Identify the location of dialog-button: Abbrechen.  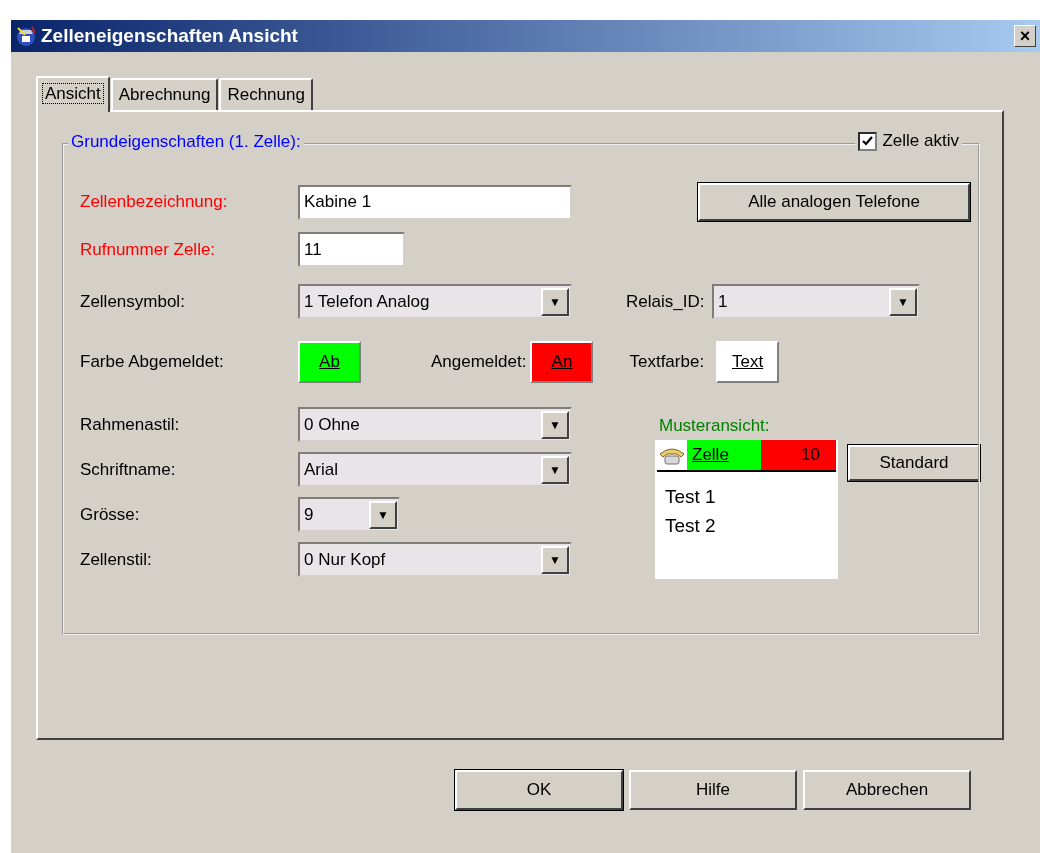
(887, 790).